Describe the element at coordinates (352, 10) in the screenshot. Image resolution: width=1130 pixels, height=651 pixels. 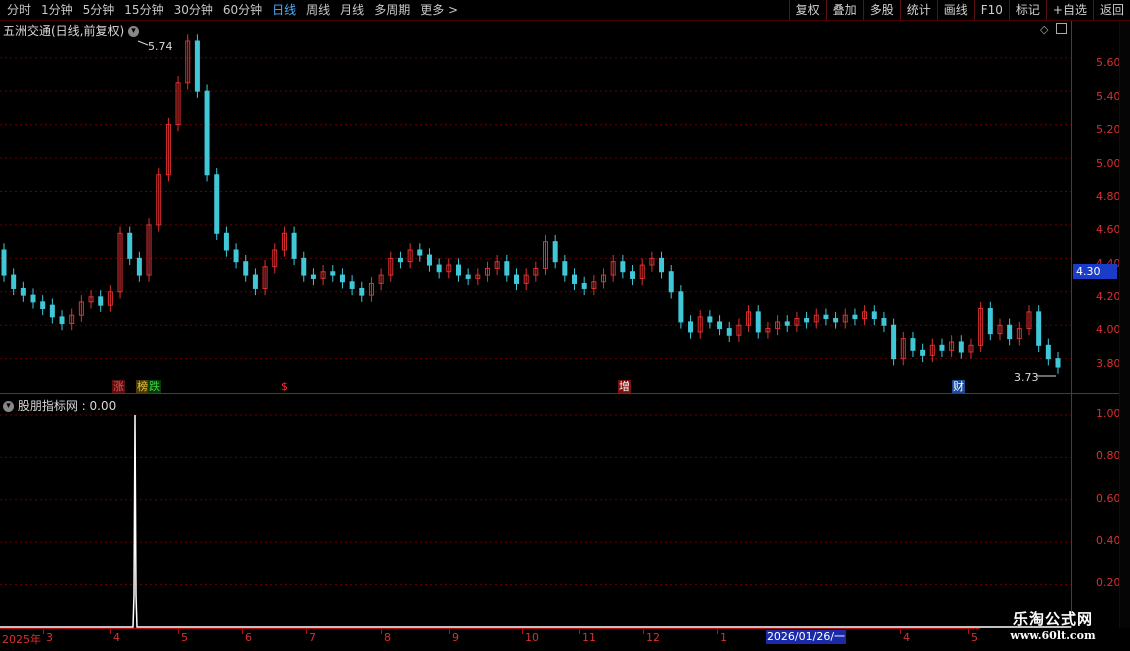
I see `tab-monthly: 月线` at that location.